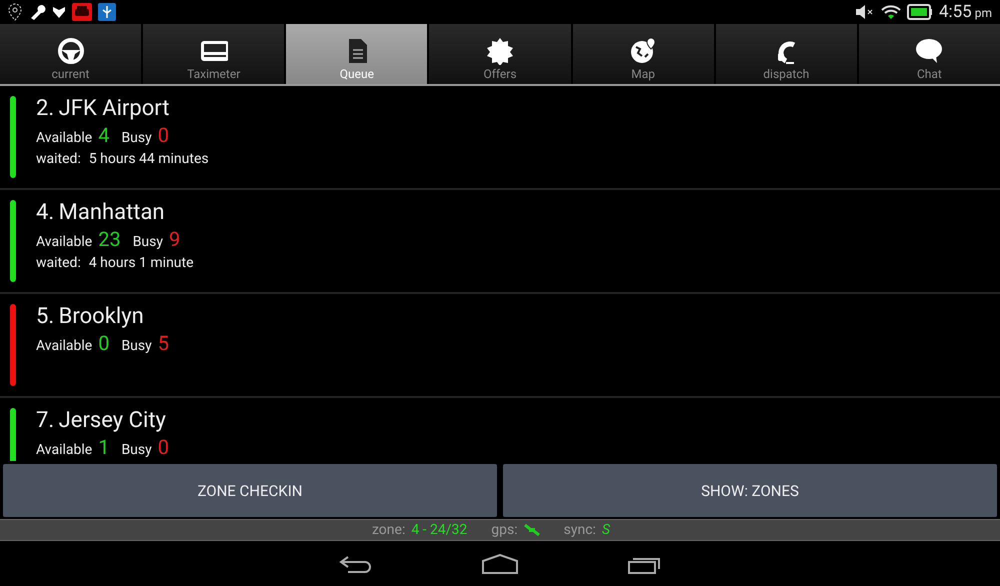  Describe the element at coordinates (82, 12) in the screenshot. I see `car-icon` at that location.